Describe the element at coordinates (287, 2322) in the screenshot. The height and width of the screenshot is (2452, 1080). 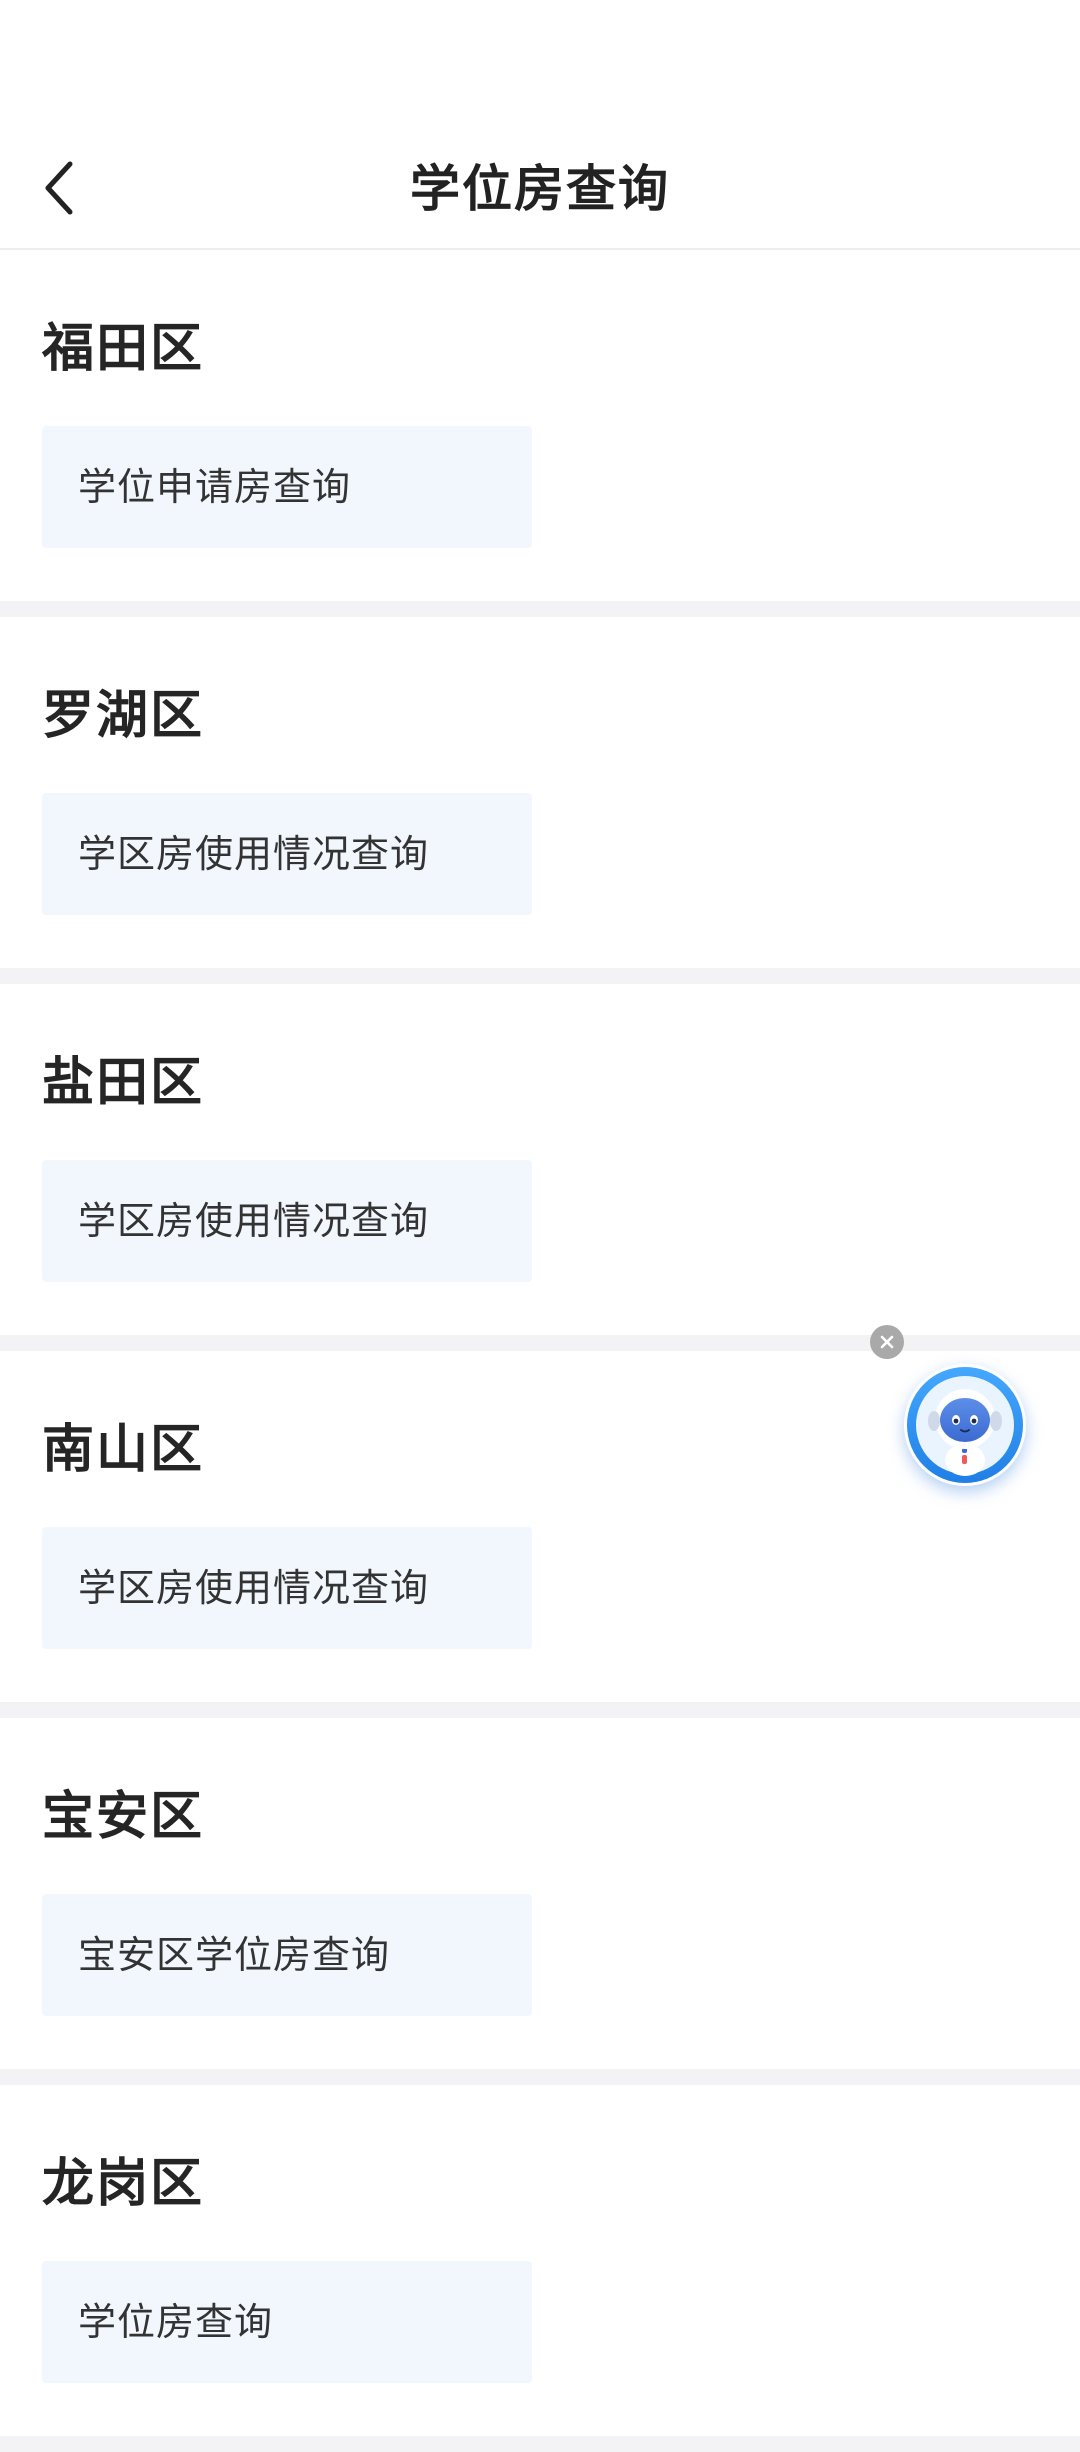
I see `longgang-query-button: 学位房查询` at that location.